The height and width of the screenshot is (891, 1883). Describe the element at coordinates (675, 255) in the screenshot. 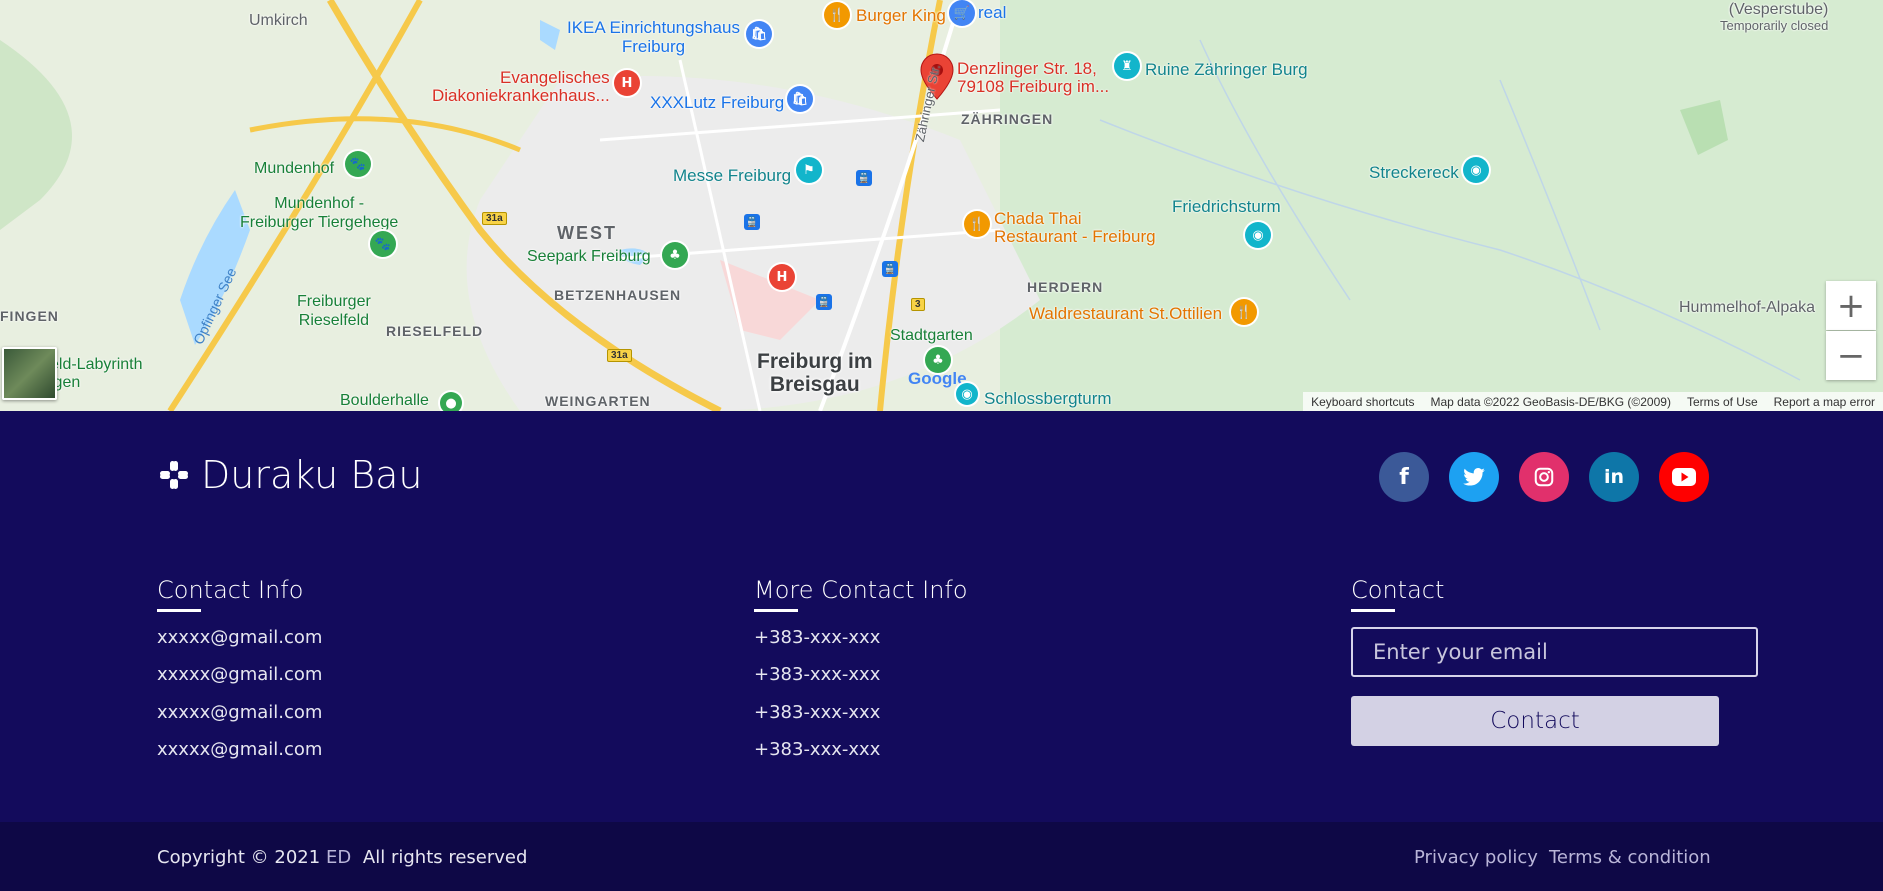

I see `park-pin-icon: ♣` at that location.